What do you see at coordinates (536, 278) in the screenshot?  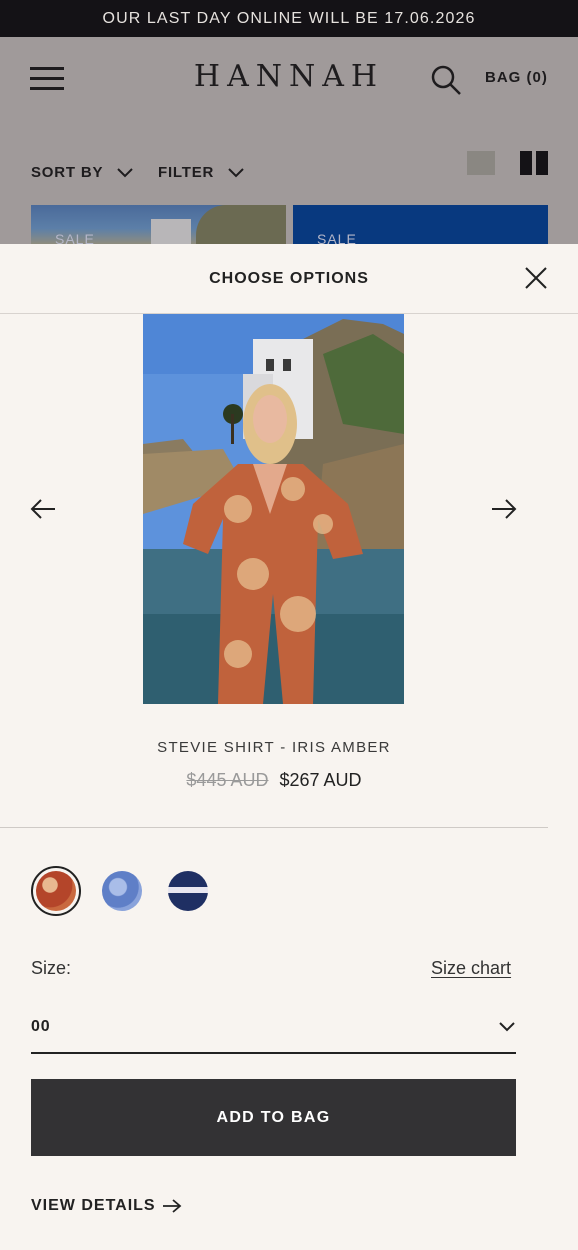 I see `close-icon` at bounding box center [536, 278].